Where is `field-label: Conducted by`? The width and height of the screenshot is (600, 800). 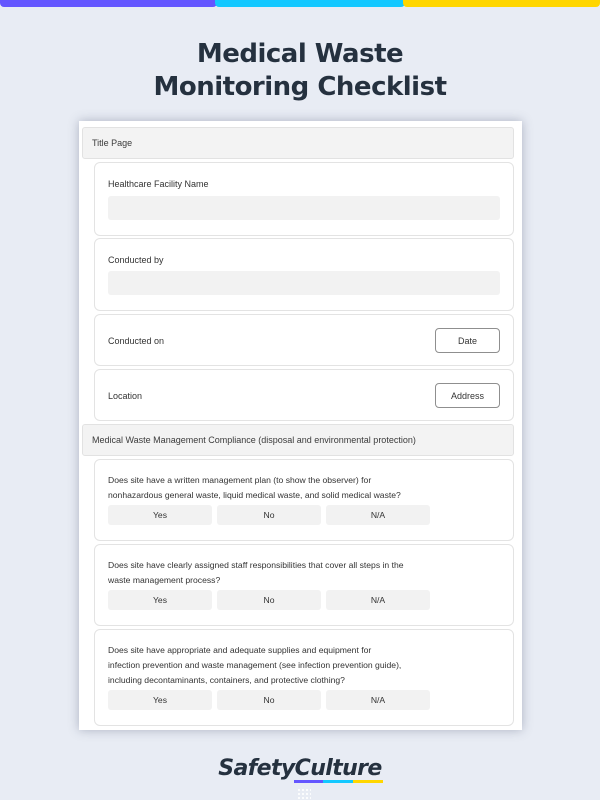
field-label: Conducted by is located at coordinates (136, 260).